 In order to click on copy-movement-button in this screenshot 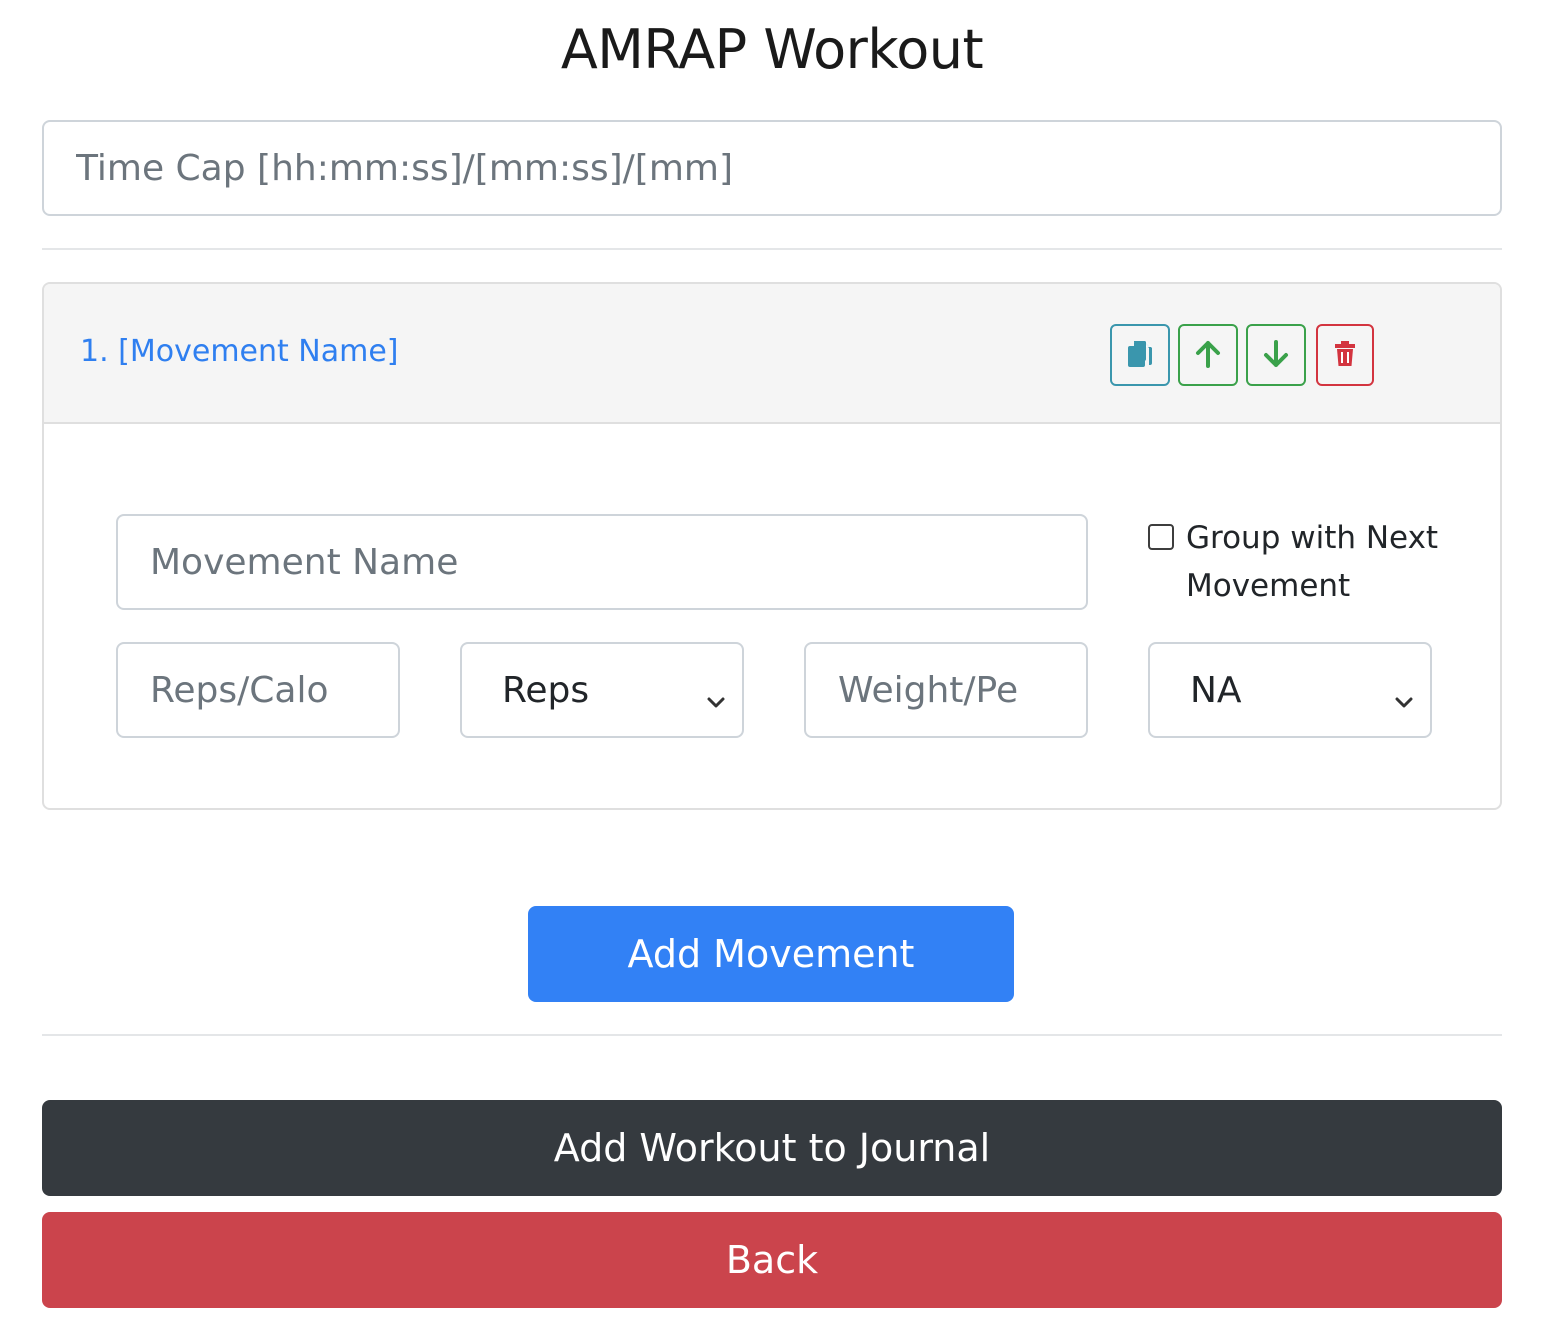, I will do `click(1140, 355)`.